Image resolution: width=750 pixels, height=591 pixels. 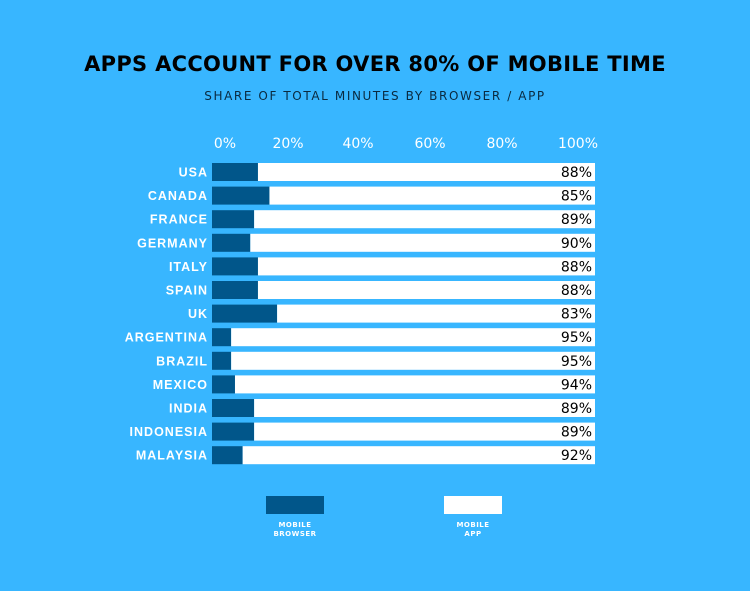 I want to click on category-label: ARGENTINA, so click(x=166, y=338).